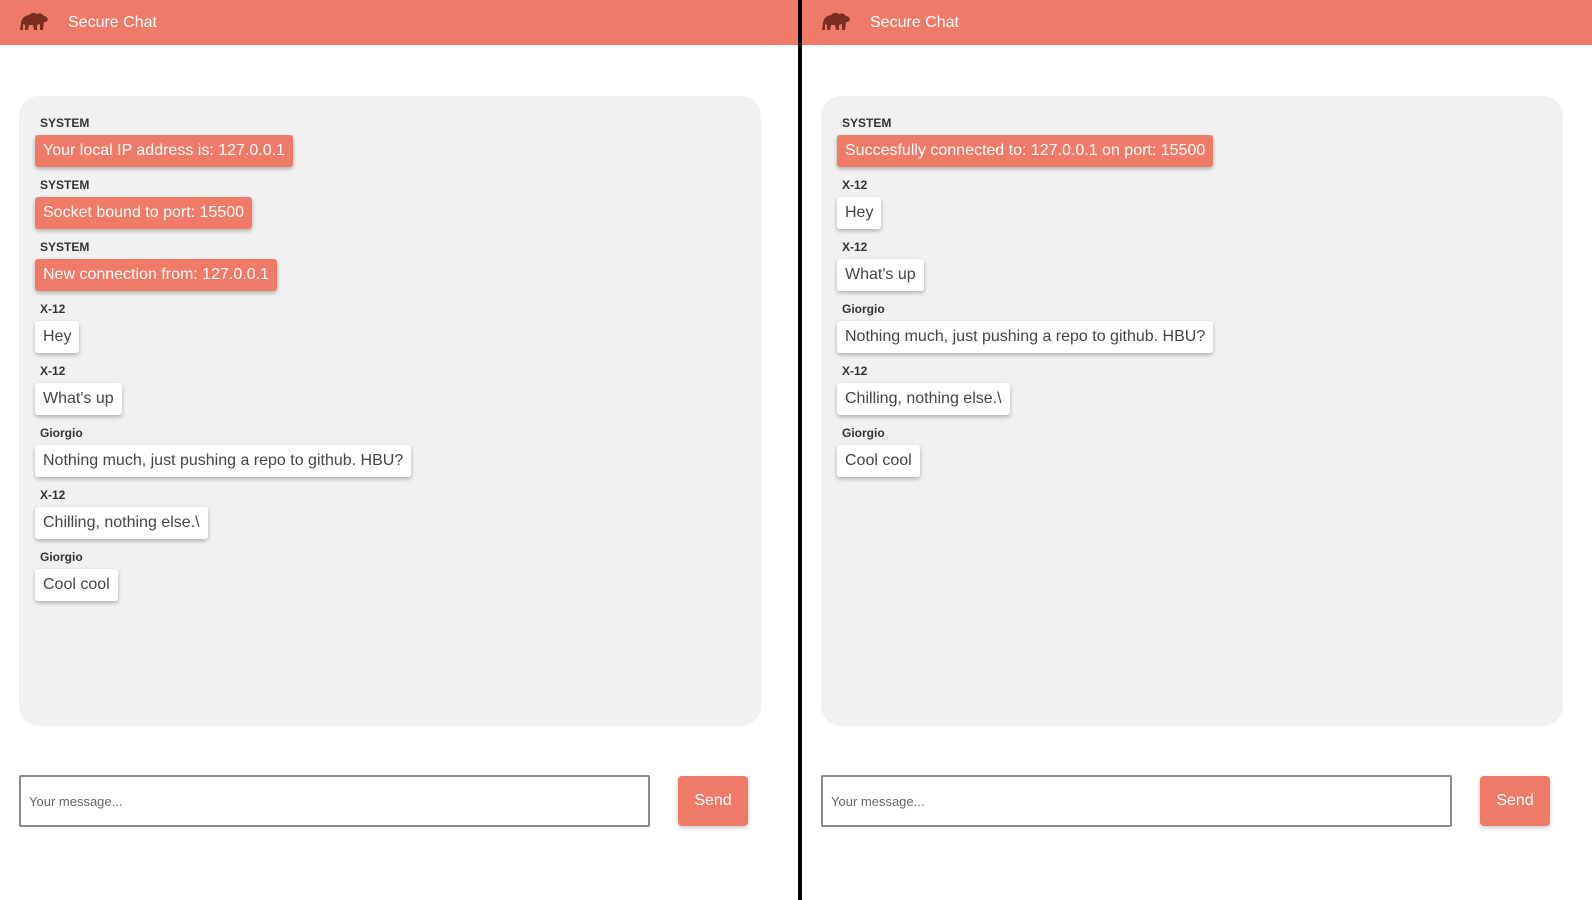  I want to click on system-message-bubble: New connection from: 127.0.0.1, so click(156, 275).